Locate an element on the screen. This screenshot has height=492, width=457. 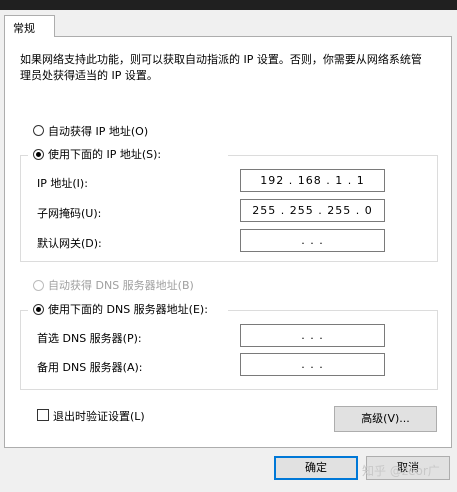
subnet-mask-input: 255 . 255 . 255 . 0 is located at coordinates (312, 210).